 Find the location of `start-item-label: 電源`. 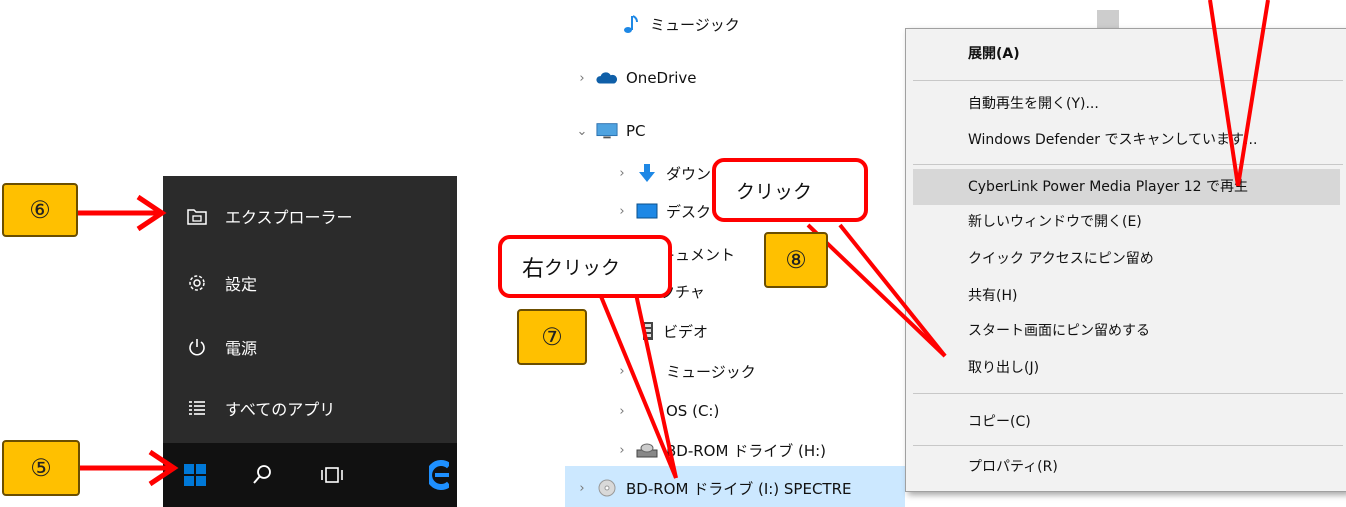

start-item-label: 電源 is located at coordinates (241, 348).